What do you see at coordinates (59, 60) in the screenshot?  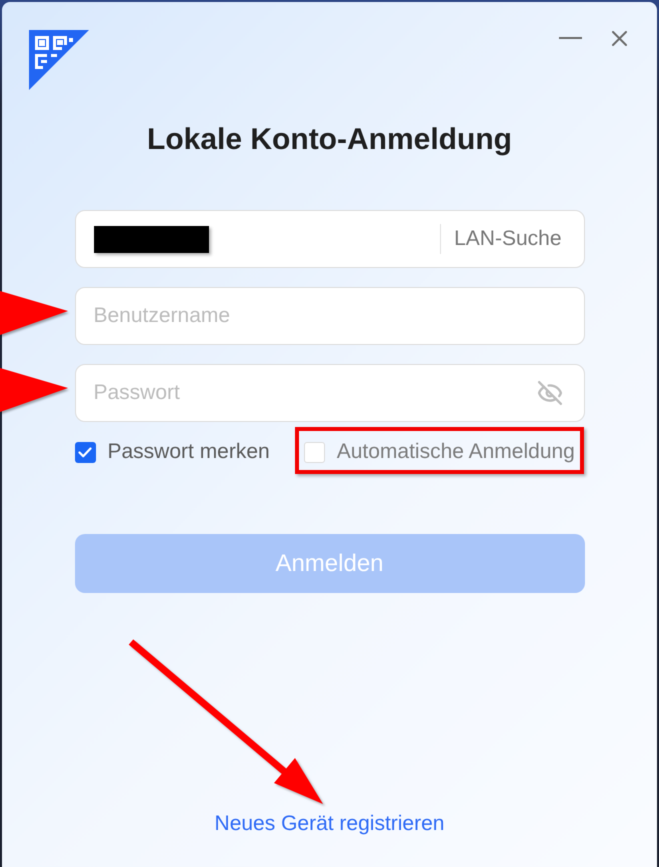 I see `qr-code-logo` at bounding box center [59, 60].